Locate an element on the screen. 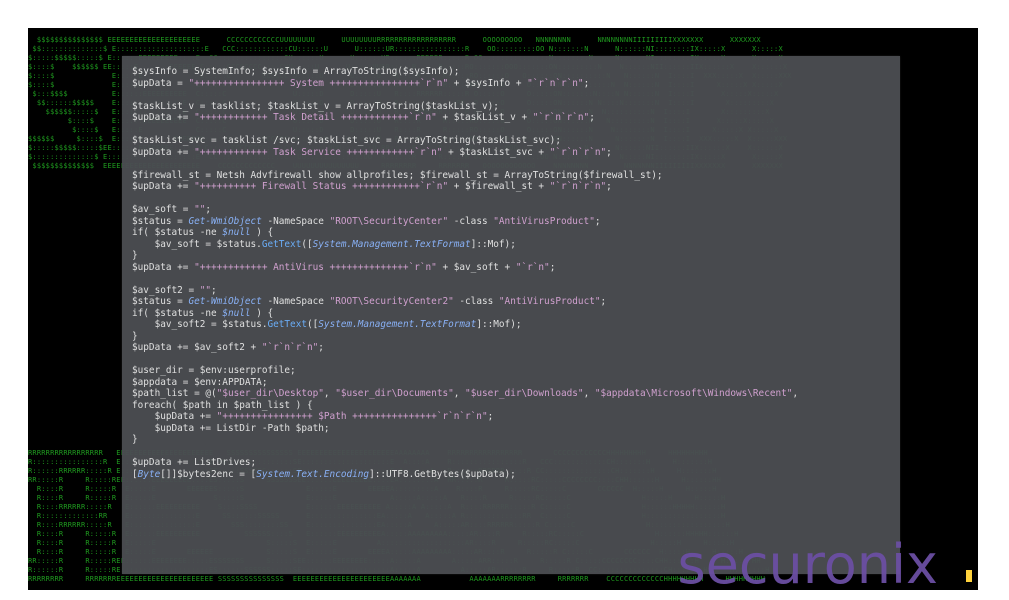 The height and width of the screenshot is (600, 1009). code-token: $av_soft = $status. is located at coordinates (197, 244).